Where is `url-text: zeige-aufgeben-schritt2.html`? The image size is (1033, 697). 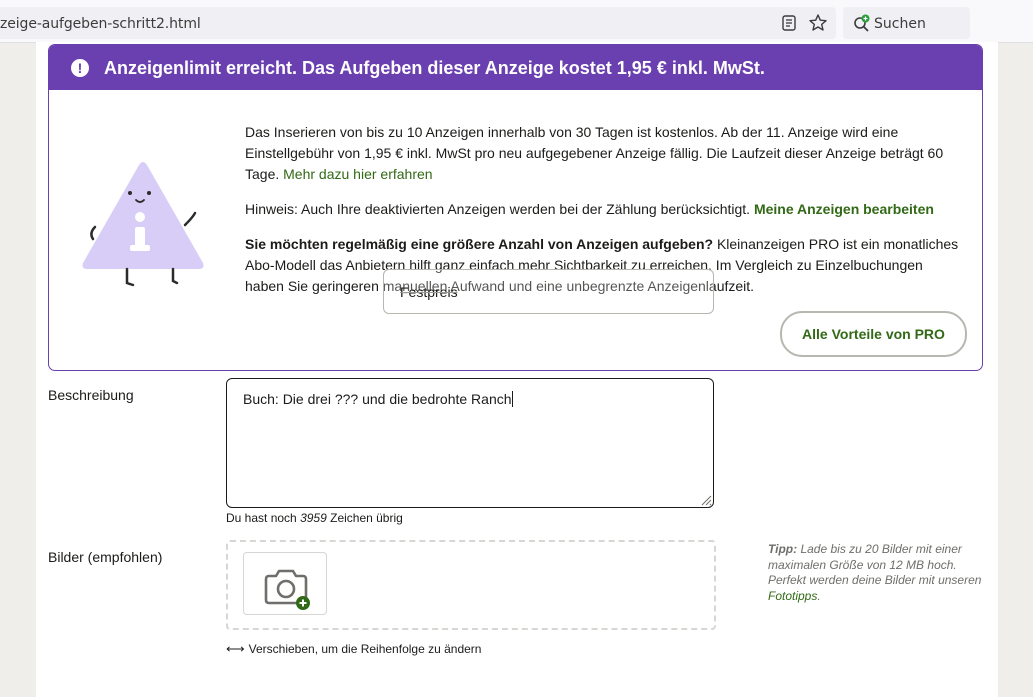 url-text: zeige-aufgeben-schritt2.html is located at coordinates (100, 24).